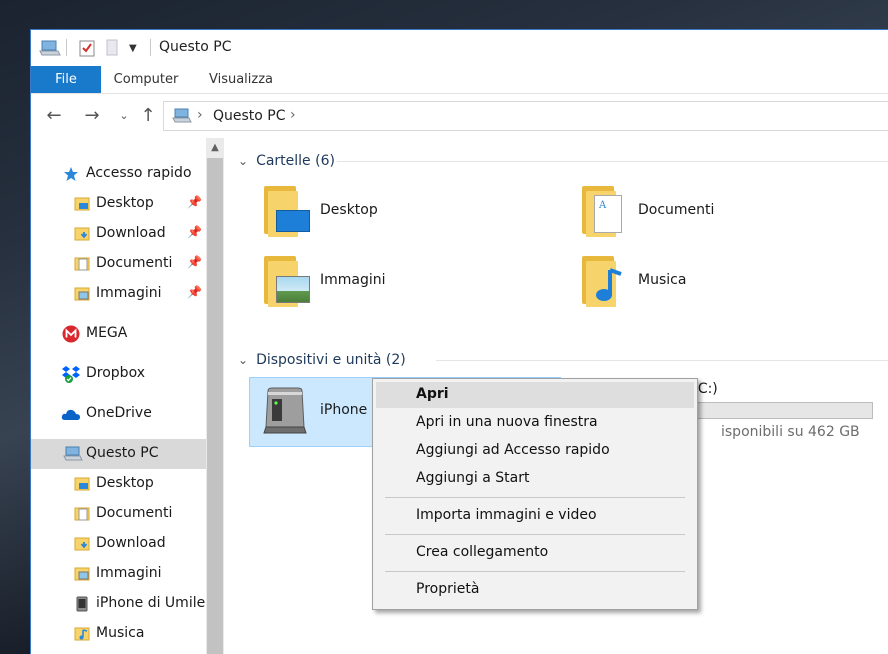 The image size is (888, 654). What do you see at coordinates (448, 589) in the screenshot?
I see `menu-item-label: Proprietà` at bounding box center [448, 589].